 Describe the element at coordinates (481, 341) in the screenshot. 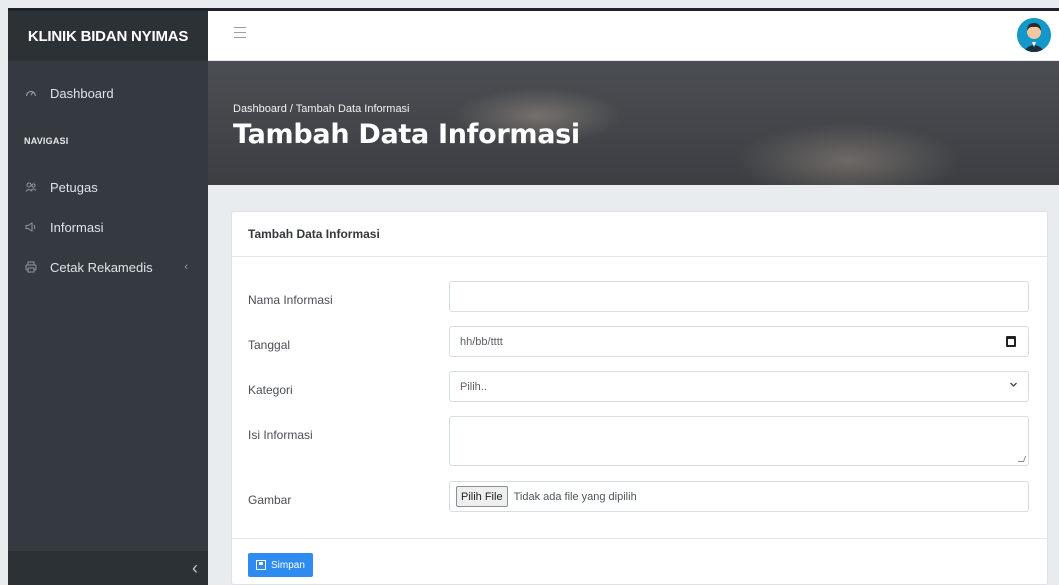

I see `tanggal-value: hh/bb/tttt` at that location.